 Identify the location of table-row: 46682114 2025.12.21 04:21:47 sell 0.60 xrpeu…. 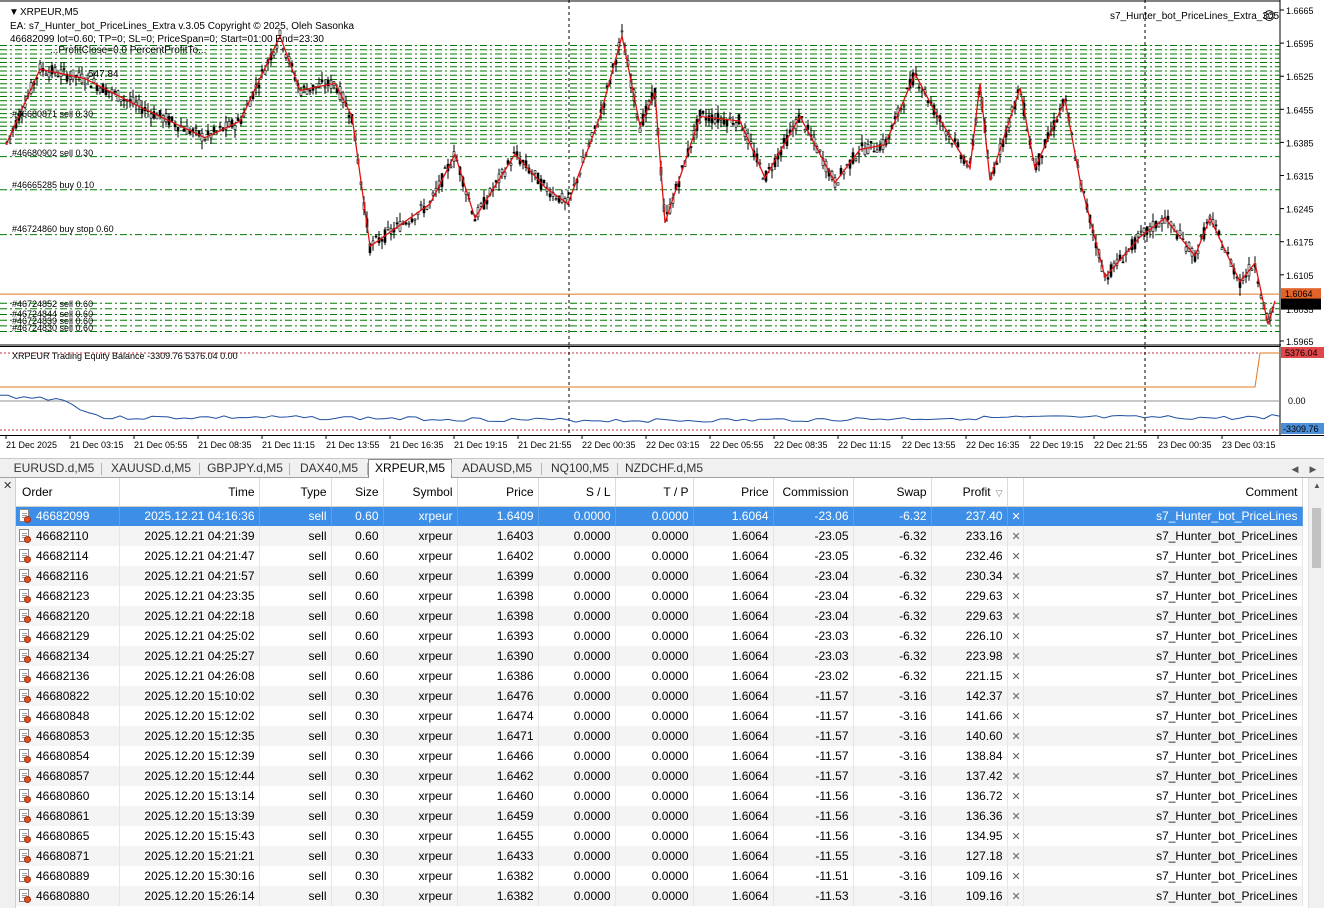
(659, 556).